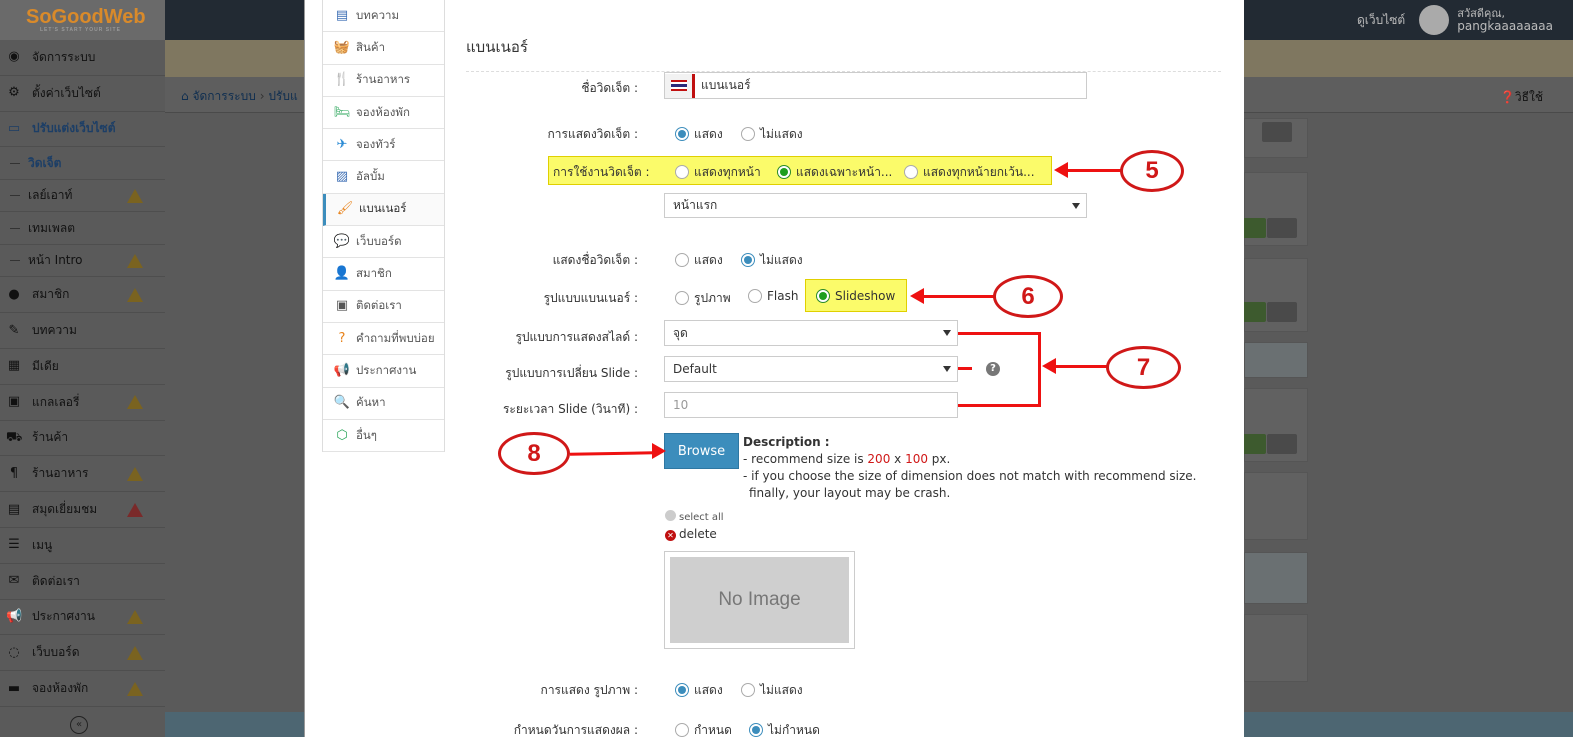 The width and height of the screenshot is (1573, 737). Describe the element at coordinates (755, 296) in the screenshot. I see `radio-flash` at that location.